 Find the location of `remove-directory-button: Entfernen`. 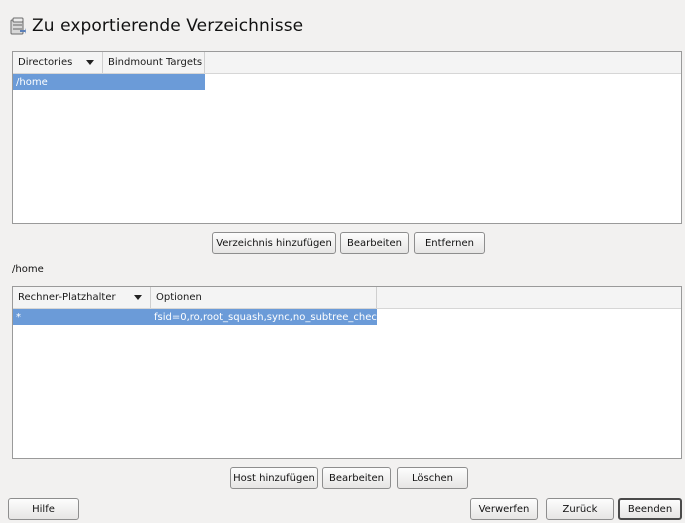

remove-directory-button: Entfernen is located at coordinates (449, 243).